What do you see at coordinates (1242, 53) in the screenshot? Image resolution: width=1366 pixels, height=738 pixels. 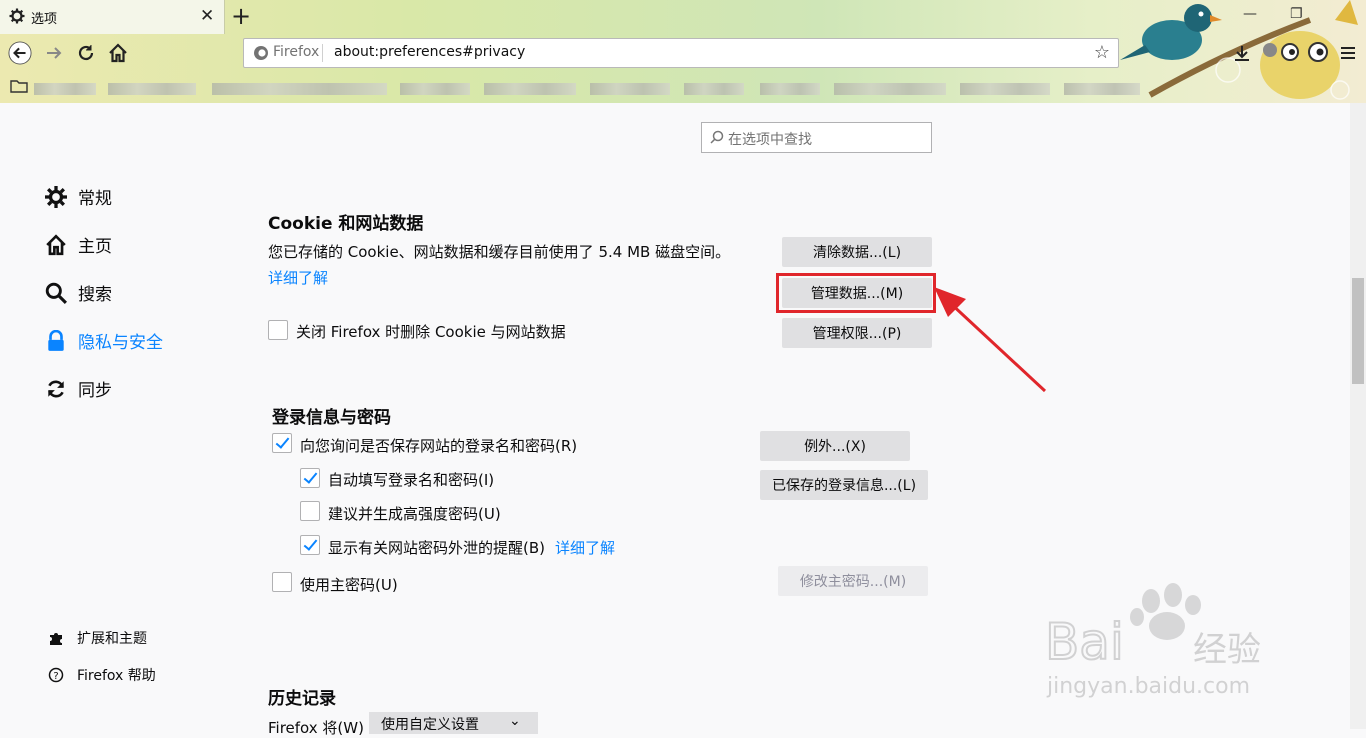 I see `download-icon` at bounding box center [1242, 53].